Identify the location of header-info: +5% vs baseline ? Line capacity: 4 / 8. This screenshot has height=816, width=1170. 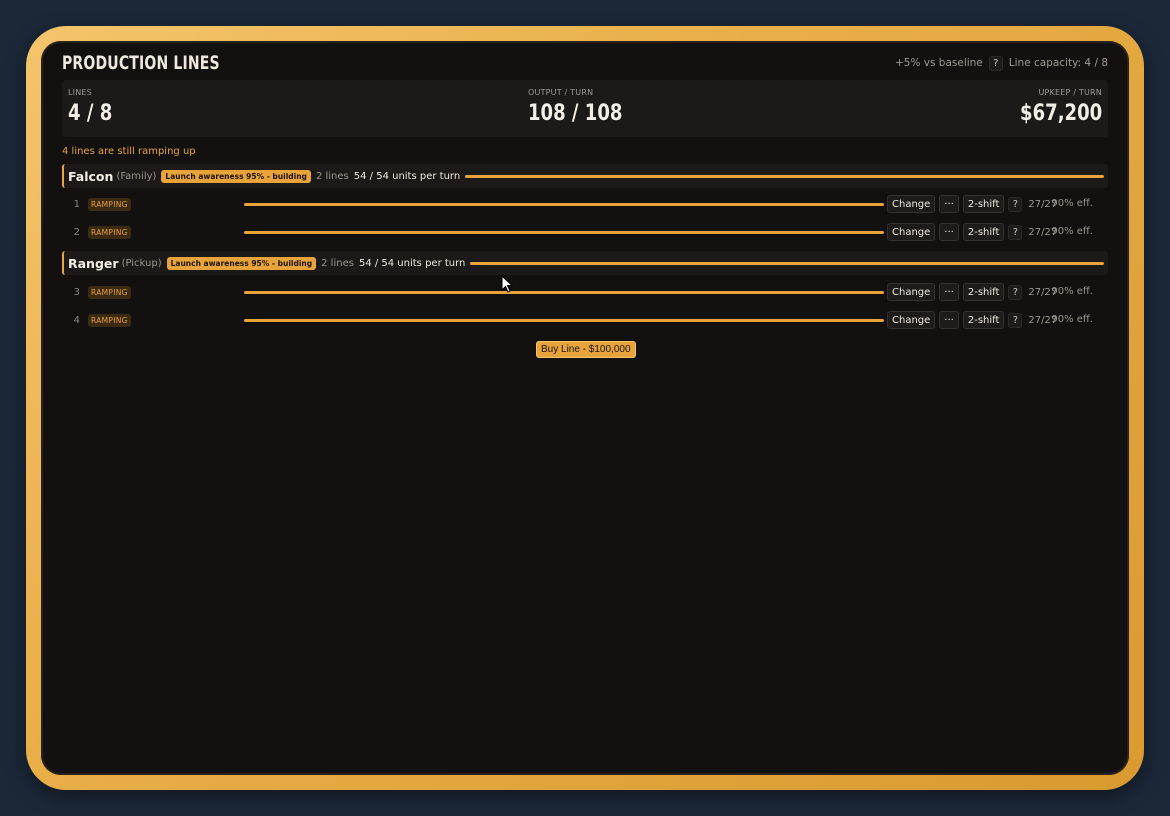
(1001, 63).